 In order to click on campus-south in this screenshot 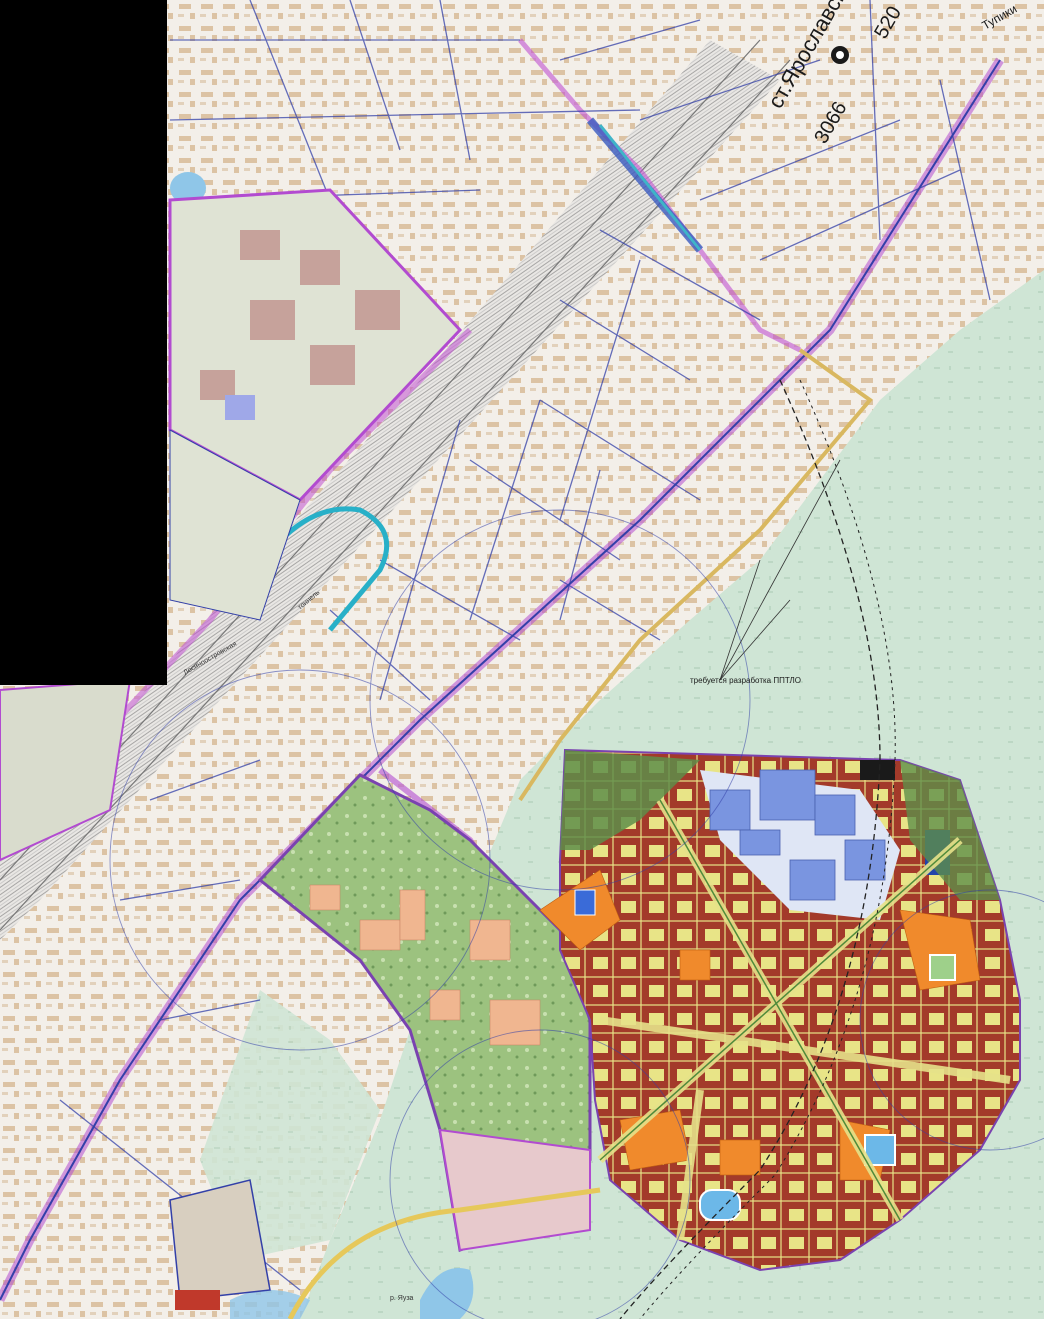, I will do `click(514, 1190)`.